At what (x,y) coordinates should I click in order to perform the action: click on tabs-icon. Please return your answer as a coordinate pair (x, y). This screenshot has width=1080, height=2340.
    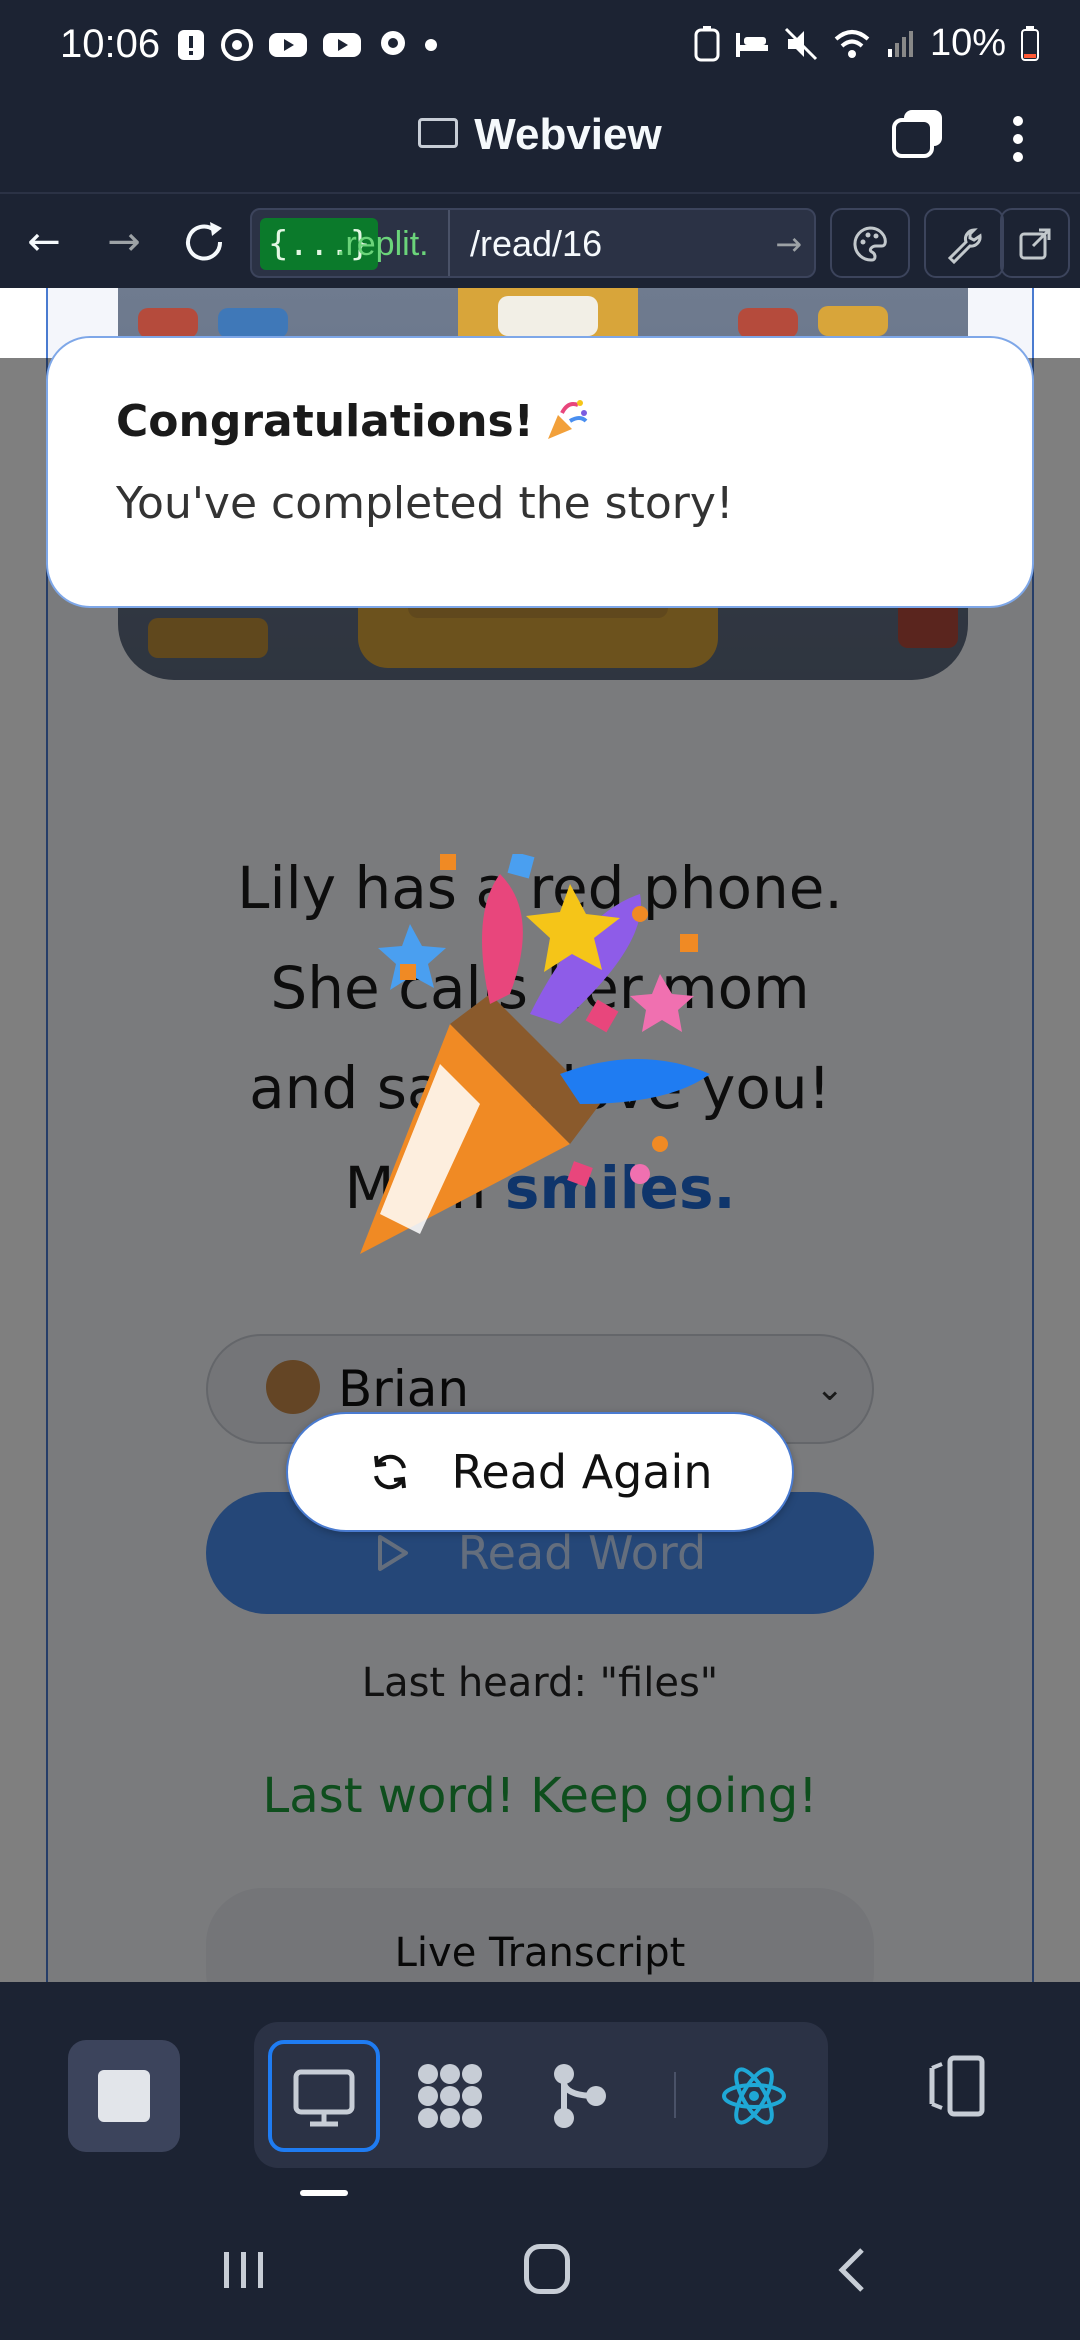
    Looking at the image, I should click on (918, 134).